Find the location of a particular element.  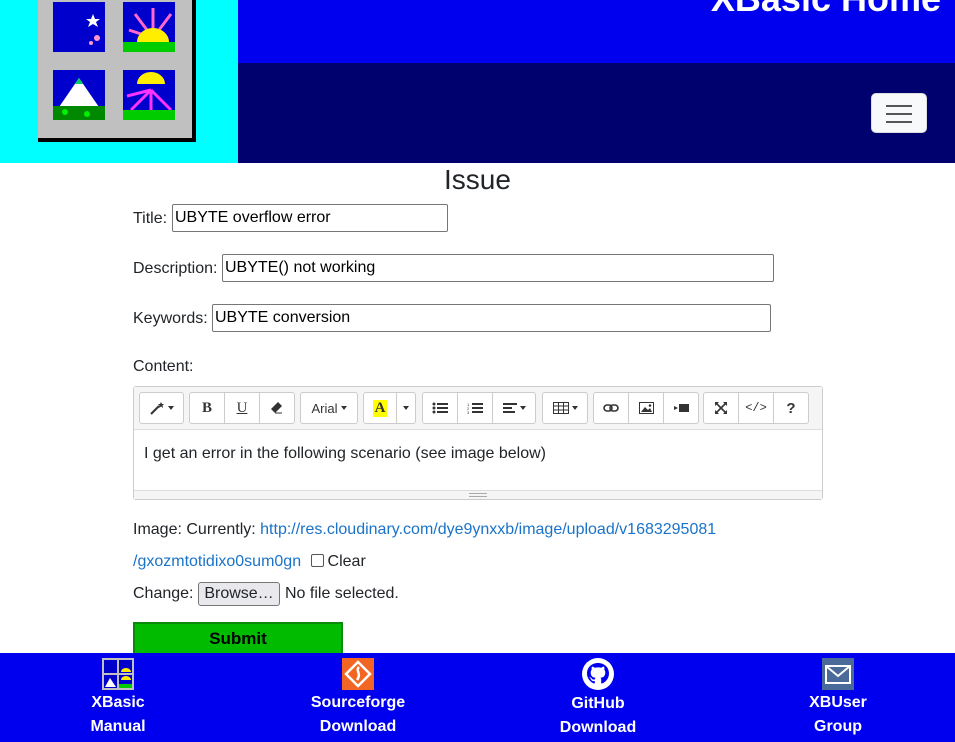

site-title: XBasic Home is located at coordinates (826, 10).